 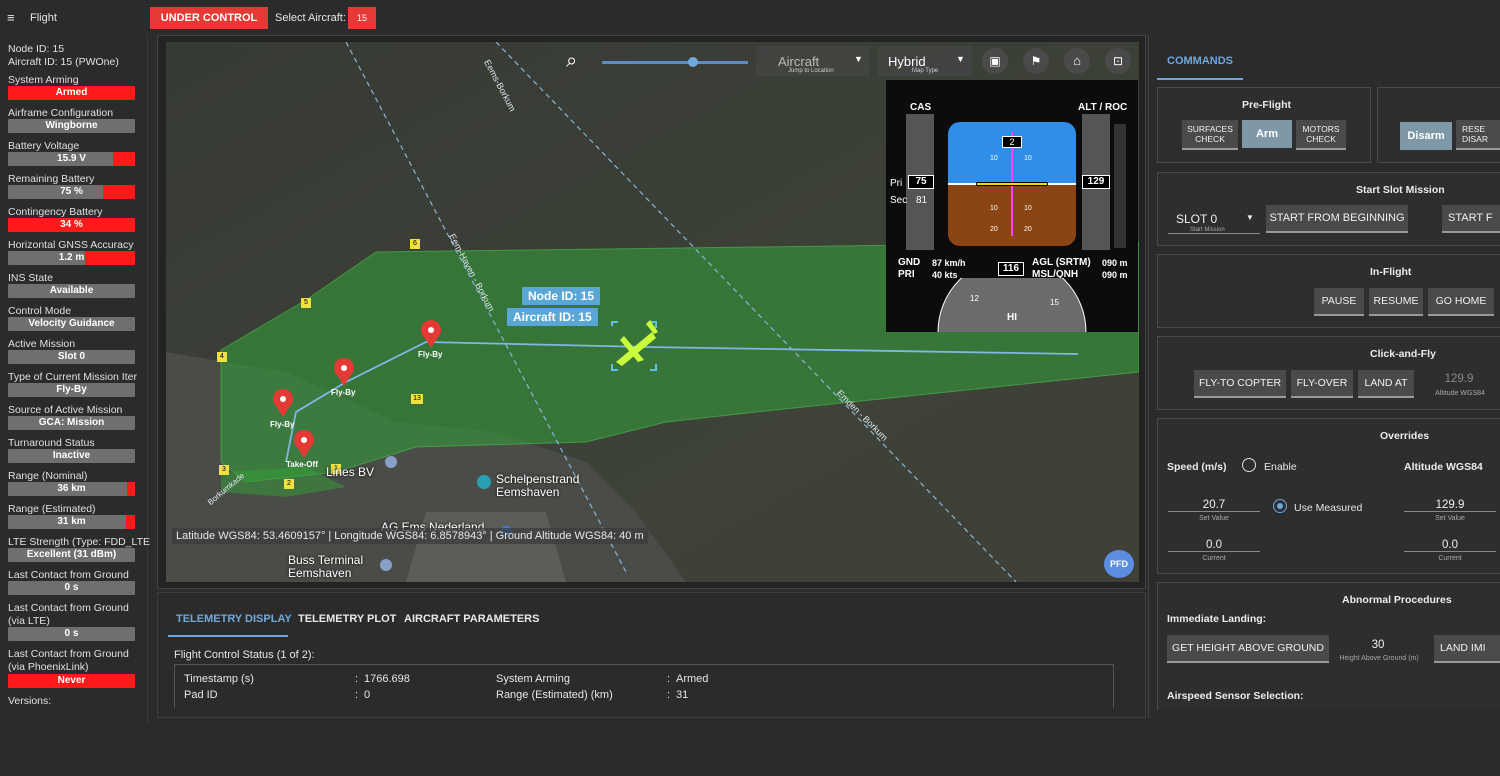 What do you see at coordinates (36, 49) in the screenshot?
I see `node-id: Node ID: 15` at bounding box center [36, 49].